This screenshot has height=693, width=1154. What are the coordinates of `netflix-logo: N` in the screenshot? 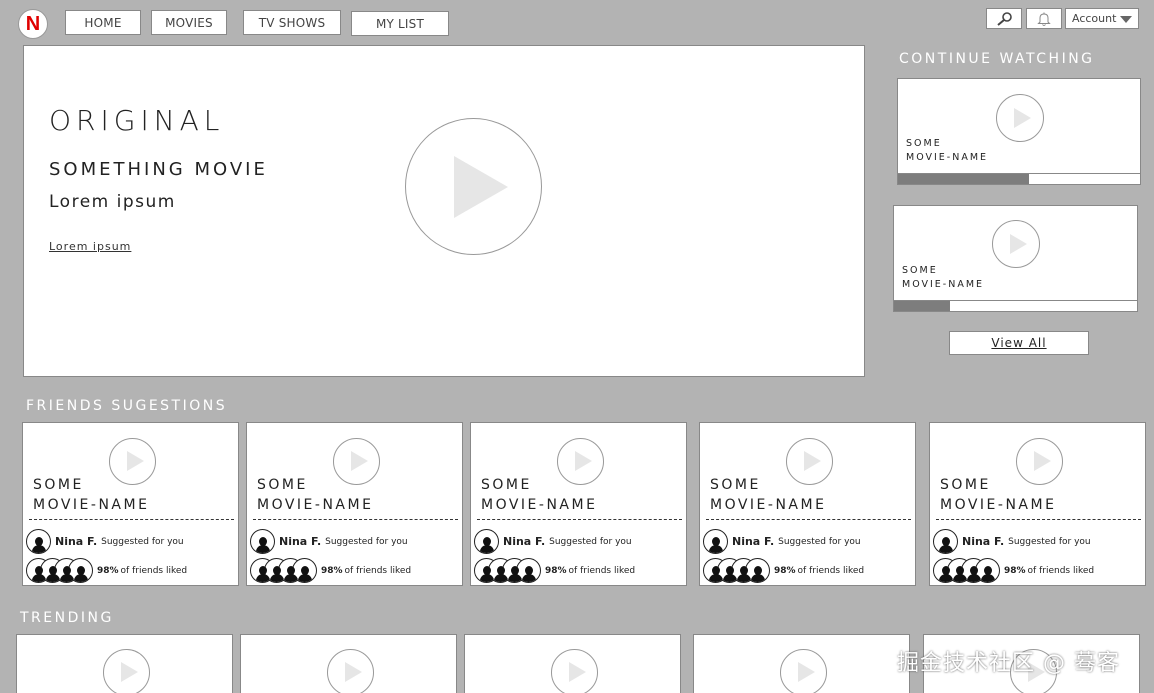 It's located at (33, 24).